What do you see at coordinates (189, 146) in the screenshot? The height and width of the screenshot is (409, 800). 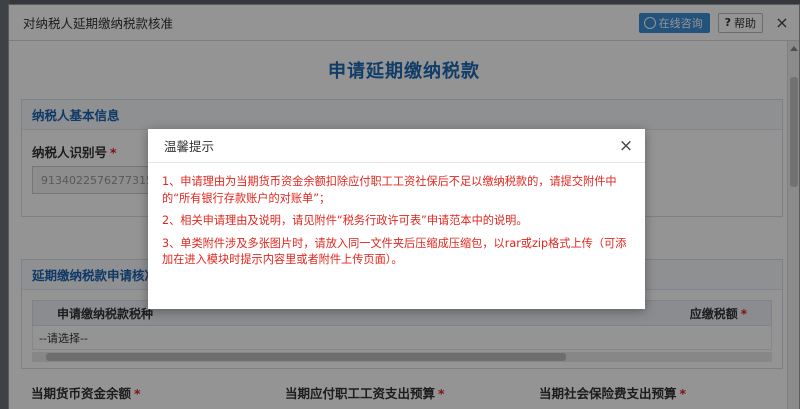 I see `dialog-title: 温馨提示` at bounding box center [189, 146].